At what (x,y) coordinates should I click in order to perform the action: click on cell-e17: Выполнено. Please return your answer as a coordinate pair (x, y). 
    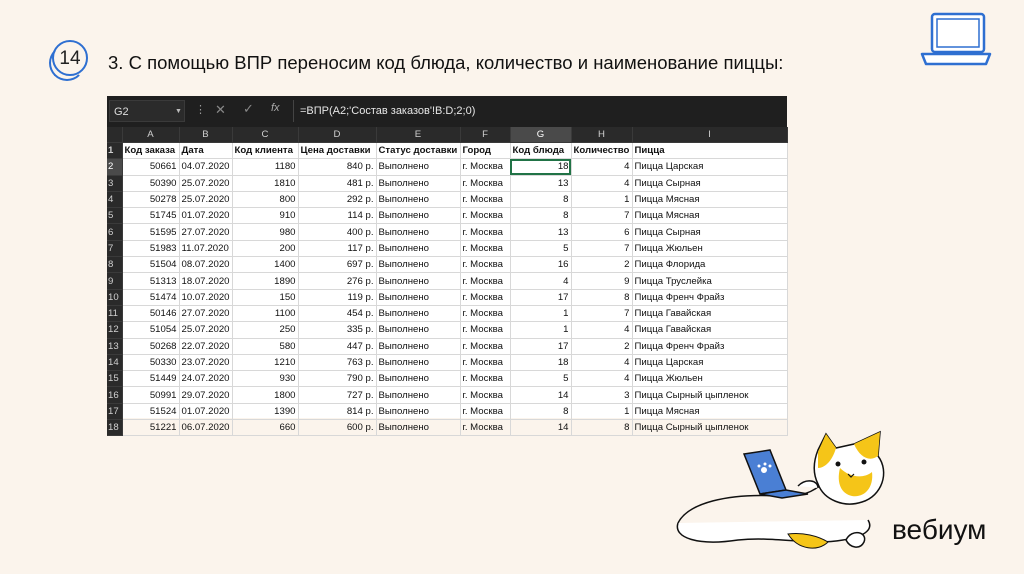
    Looking at the image, I should click on (418, 412).